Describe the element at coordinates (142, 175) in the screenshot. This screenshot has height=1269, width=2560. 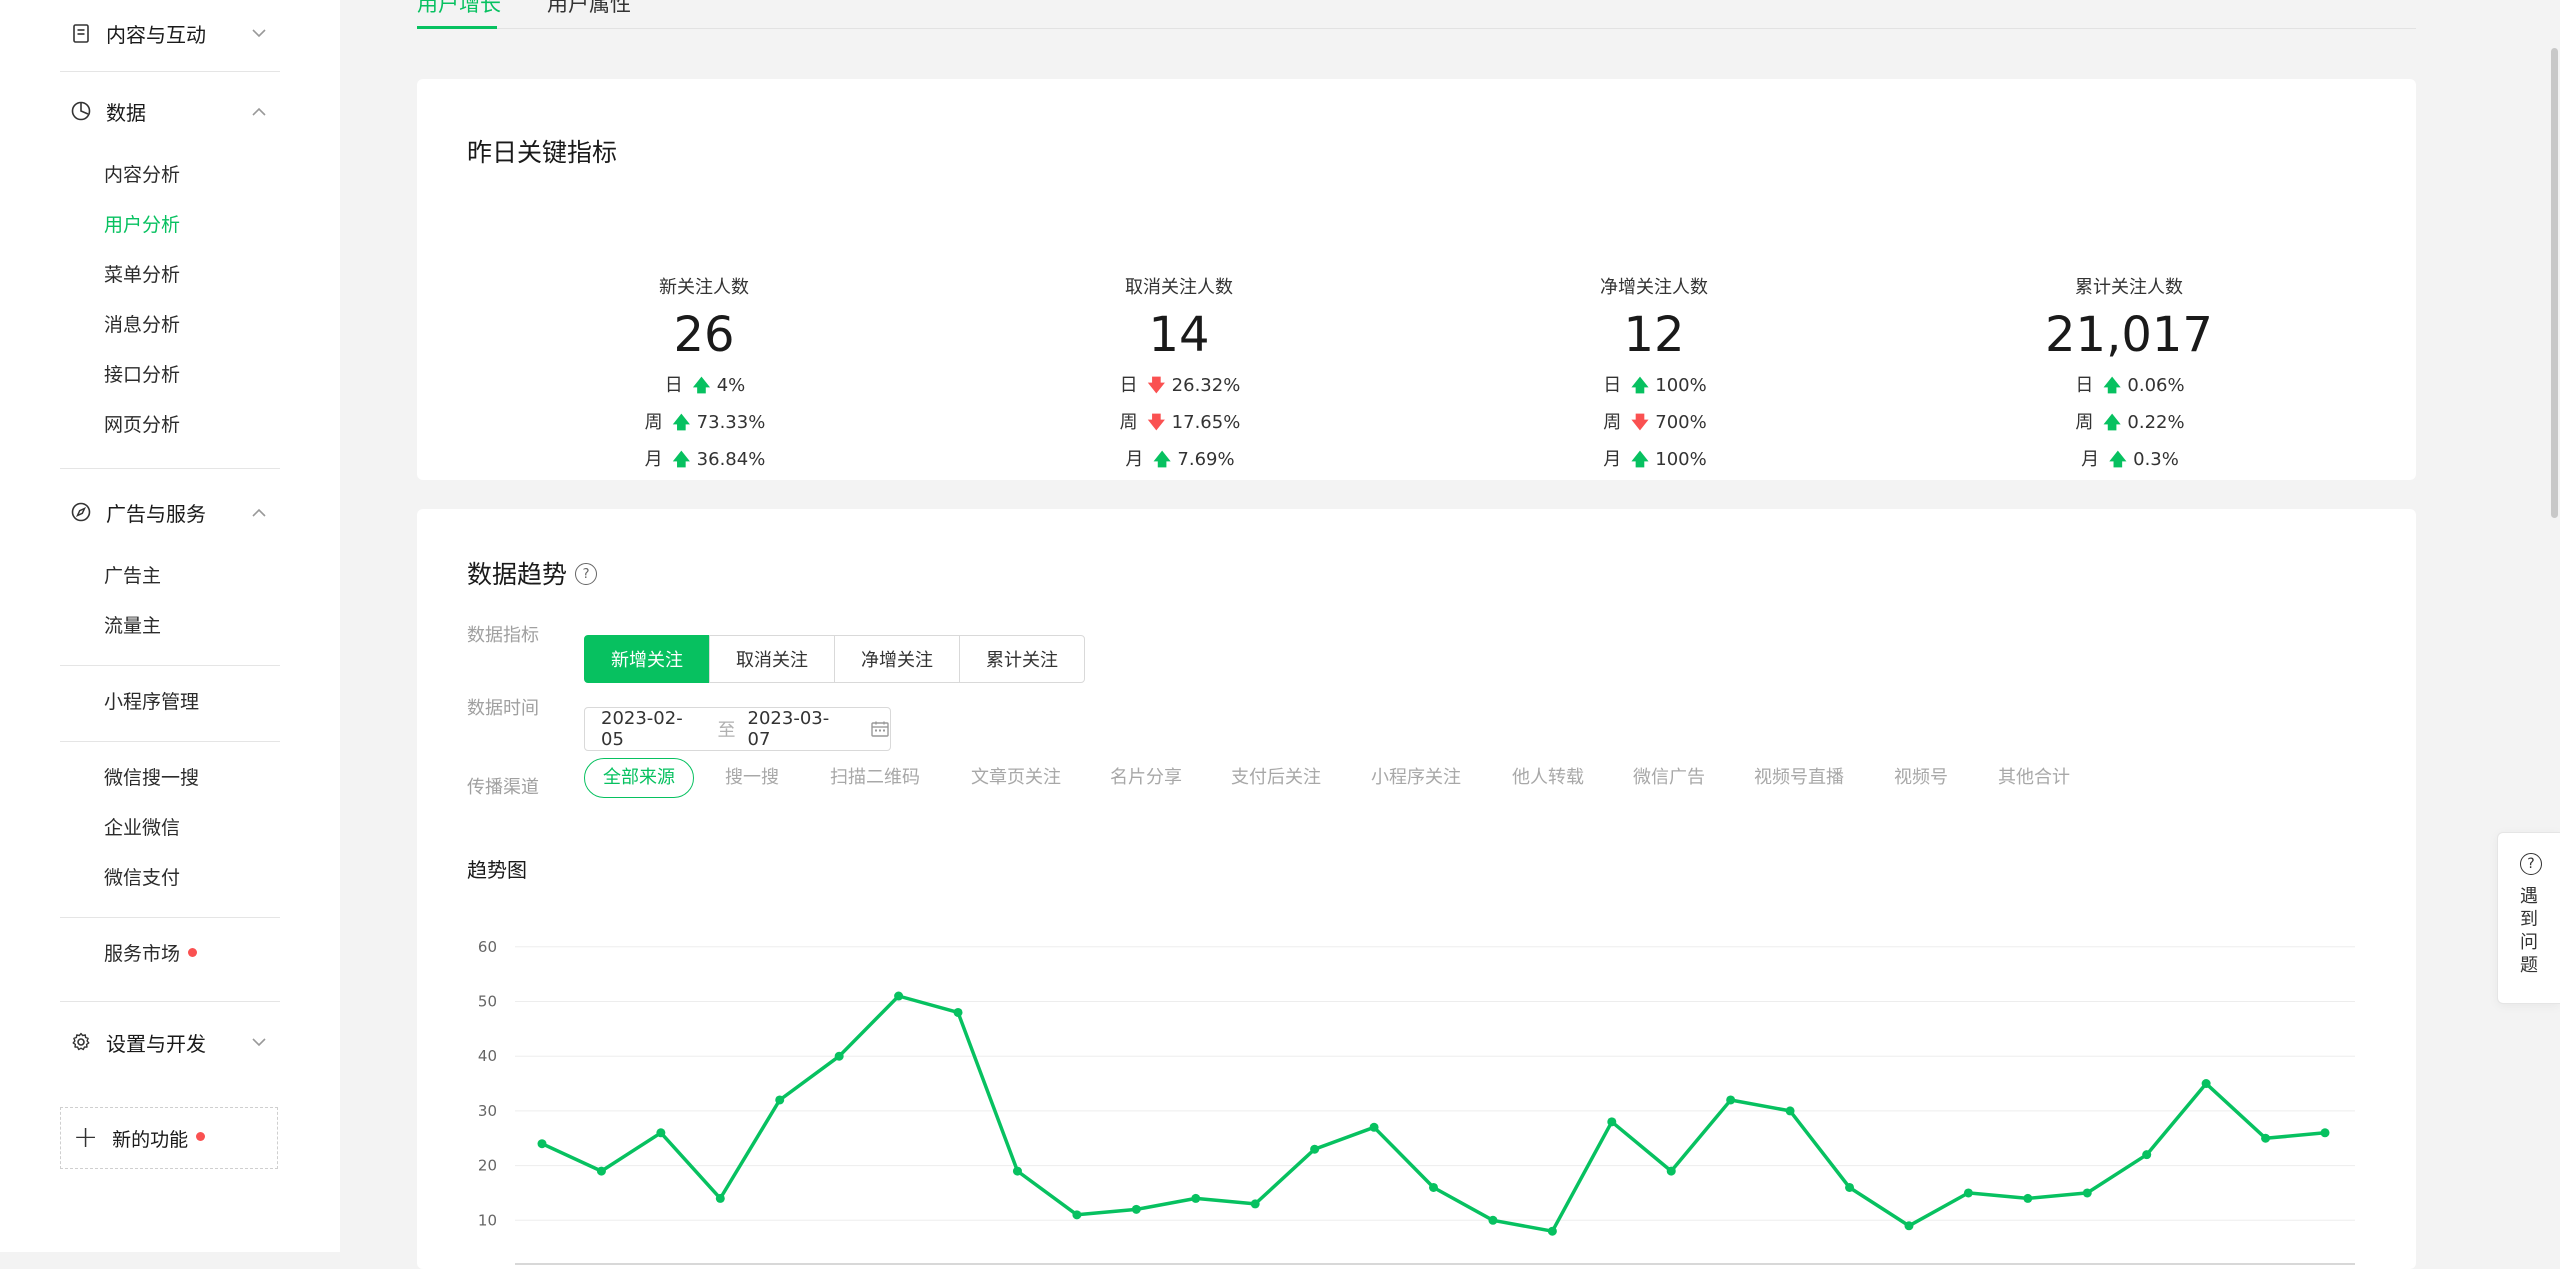
I see `sidebar-item-content-analysis: 内容分析` at that location.